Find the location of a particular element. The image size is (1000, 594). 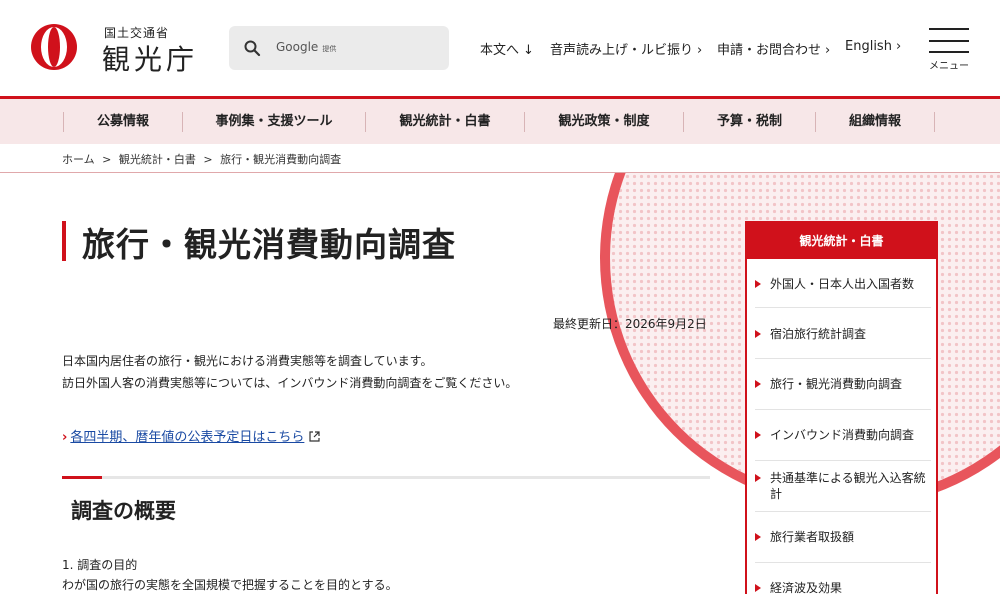

search-icon is located at coordinates (252, 48).